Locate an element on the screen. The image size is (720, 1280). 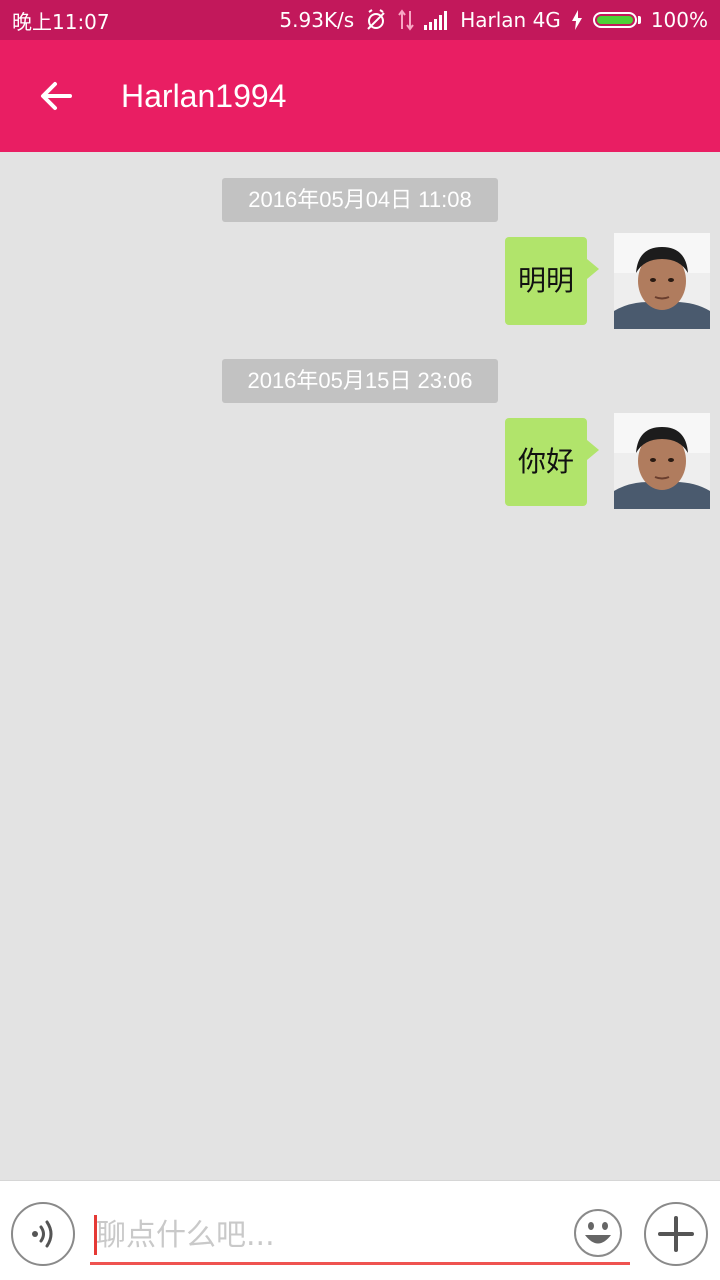
arrow-left-icon is located at coordinates (56, 96).